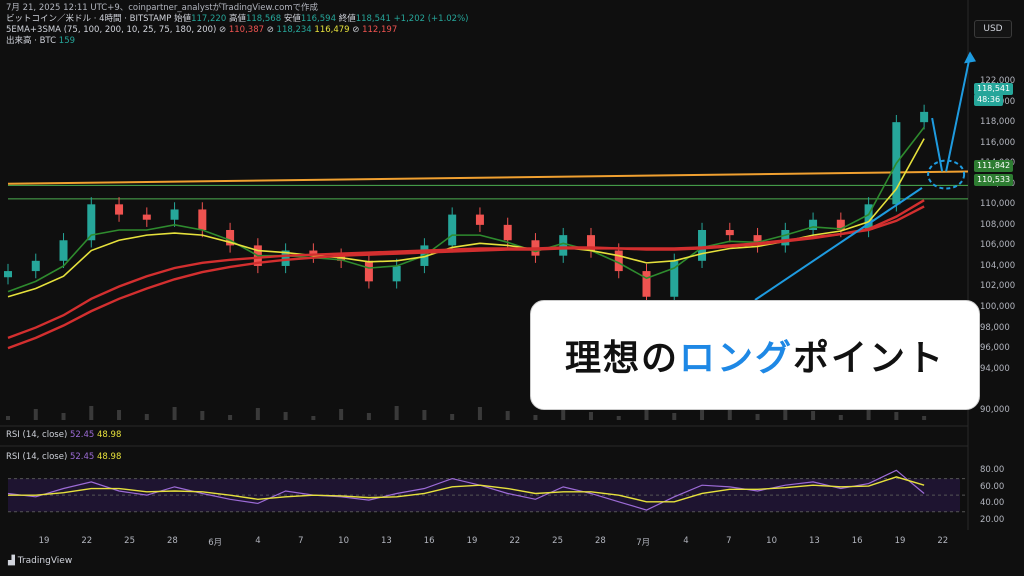 The image size is (1024, 576). What do you see at coordinates (998, 142) in the screenshot?
I see `price-tick-label: 116,000` at bounding box center [998, 142].